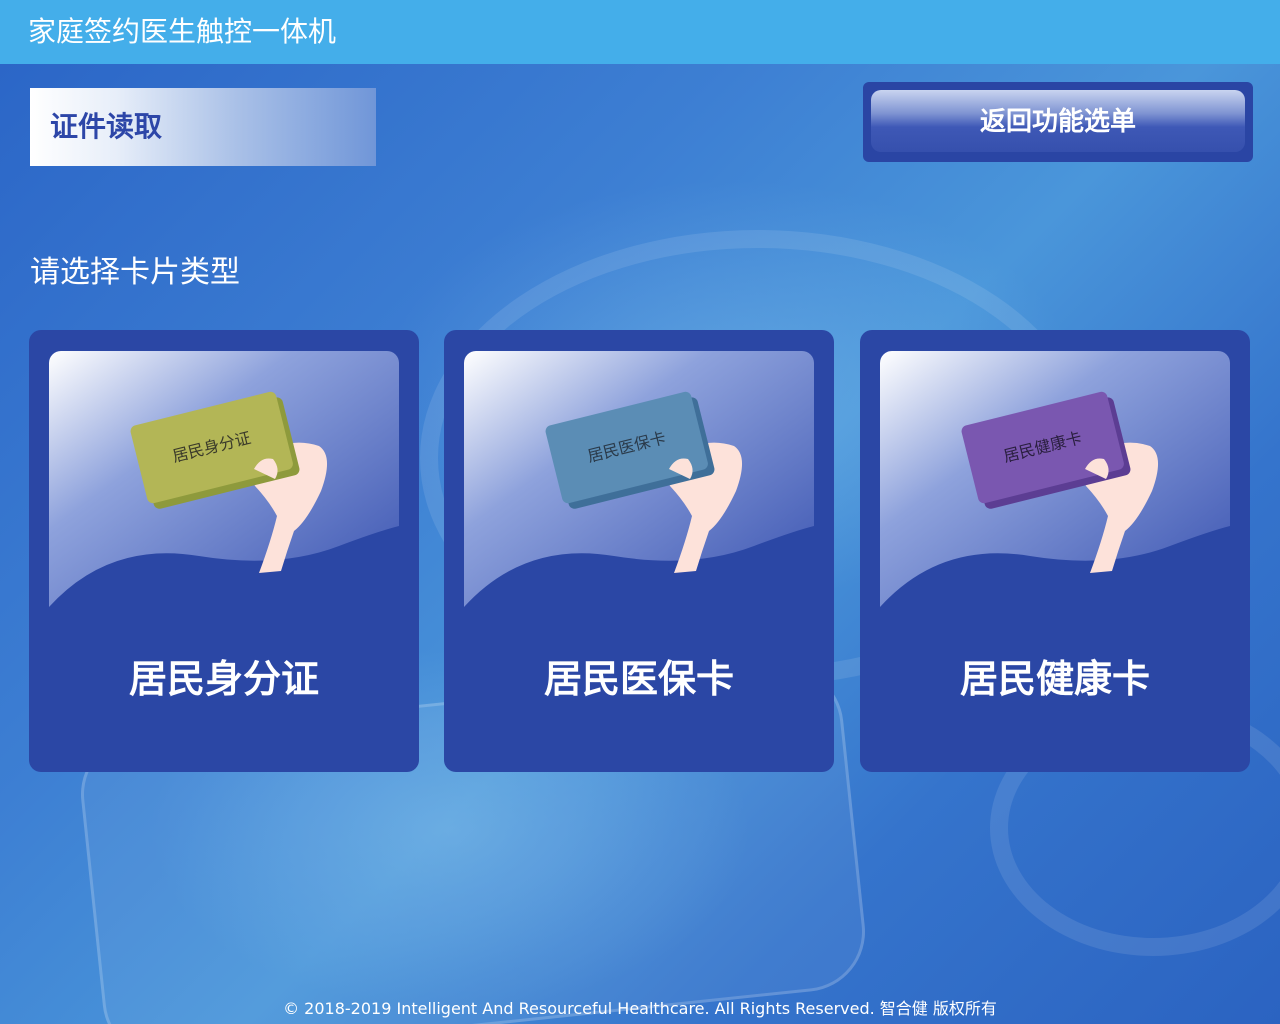 The height and width of the screenshot is (1024, 1280). I want to click on card-option-health-card: 居民健康卡 居民健康卡, so click(1055, 551).